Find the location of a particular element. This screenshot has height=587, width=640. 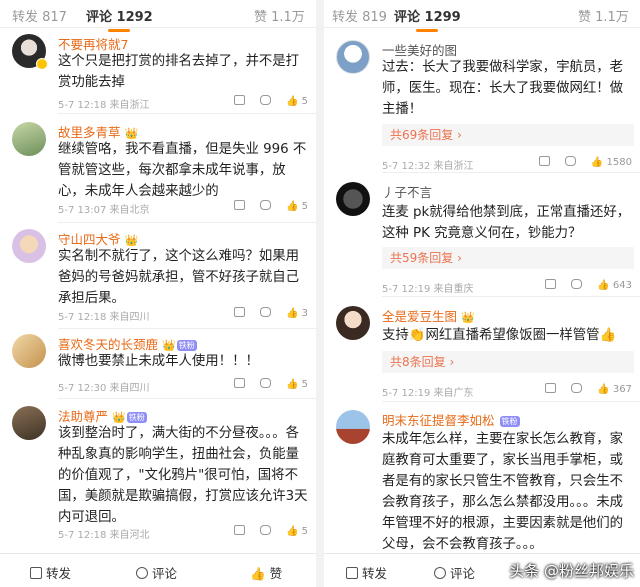

comment-meta: 5-7 12:30 来自四川 is located at coordinates (104, 388).